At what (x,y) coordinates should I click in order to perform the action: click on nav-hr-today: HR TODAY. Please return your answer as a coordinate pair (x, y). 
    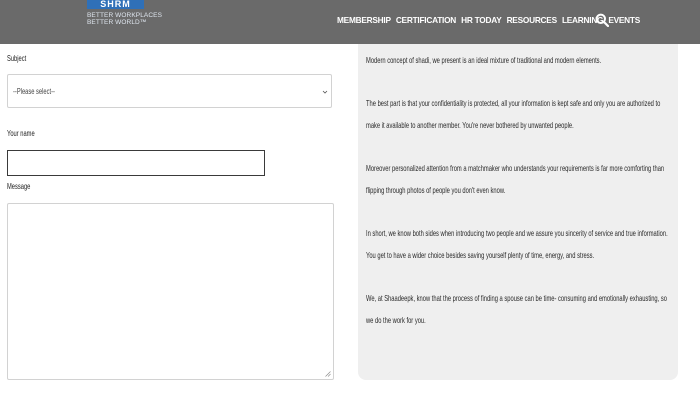
    Looking at the image, I should click on (481, 20).